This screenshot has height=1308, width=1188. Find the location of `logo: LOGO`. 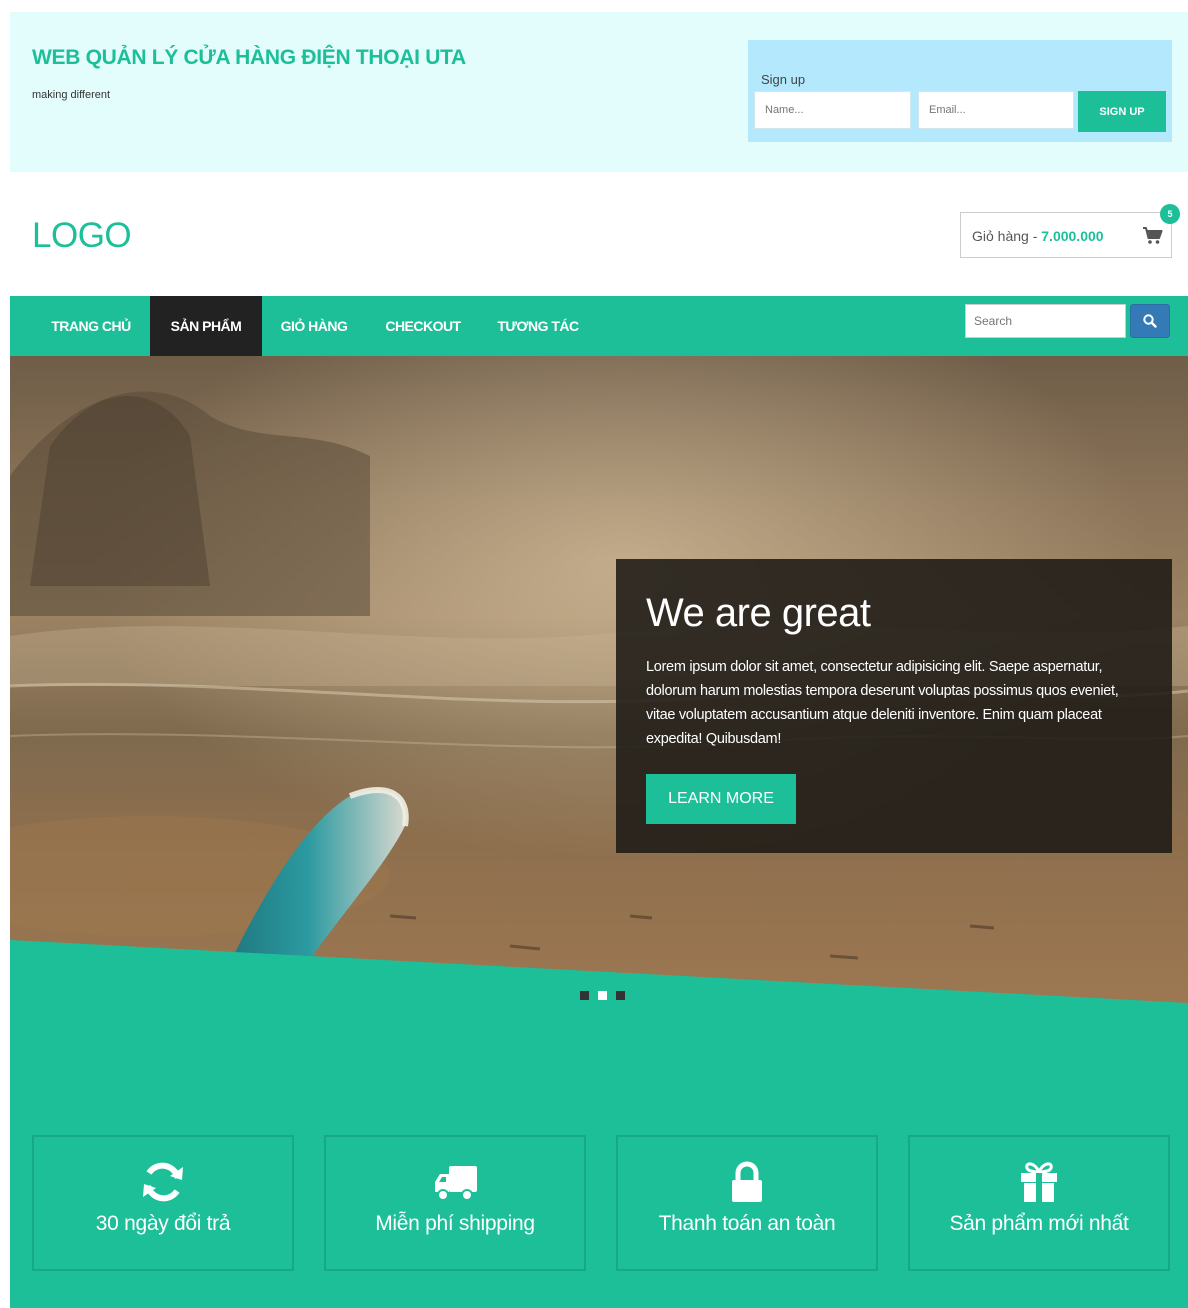

logo: LOGO is located at coordinates (82, 236).